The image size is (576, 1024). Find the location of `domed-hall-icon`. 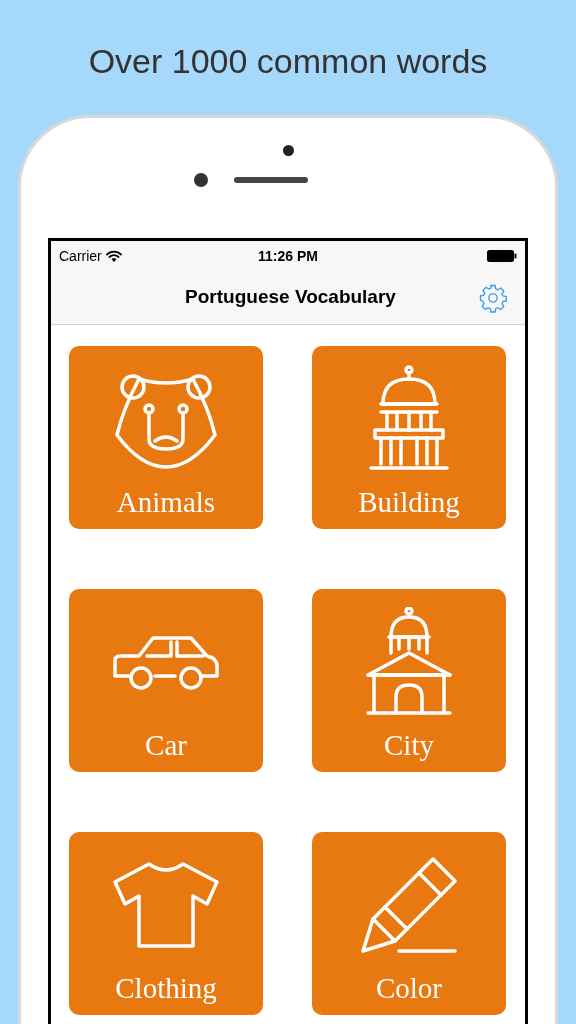

domed-hall-icon is located at coordinates (409, 662).